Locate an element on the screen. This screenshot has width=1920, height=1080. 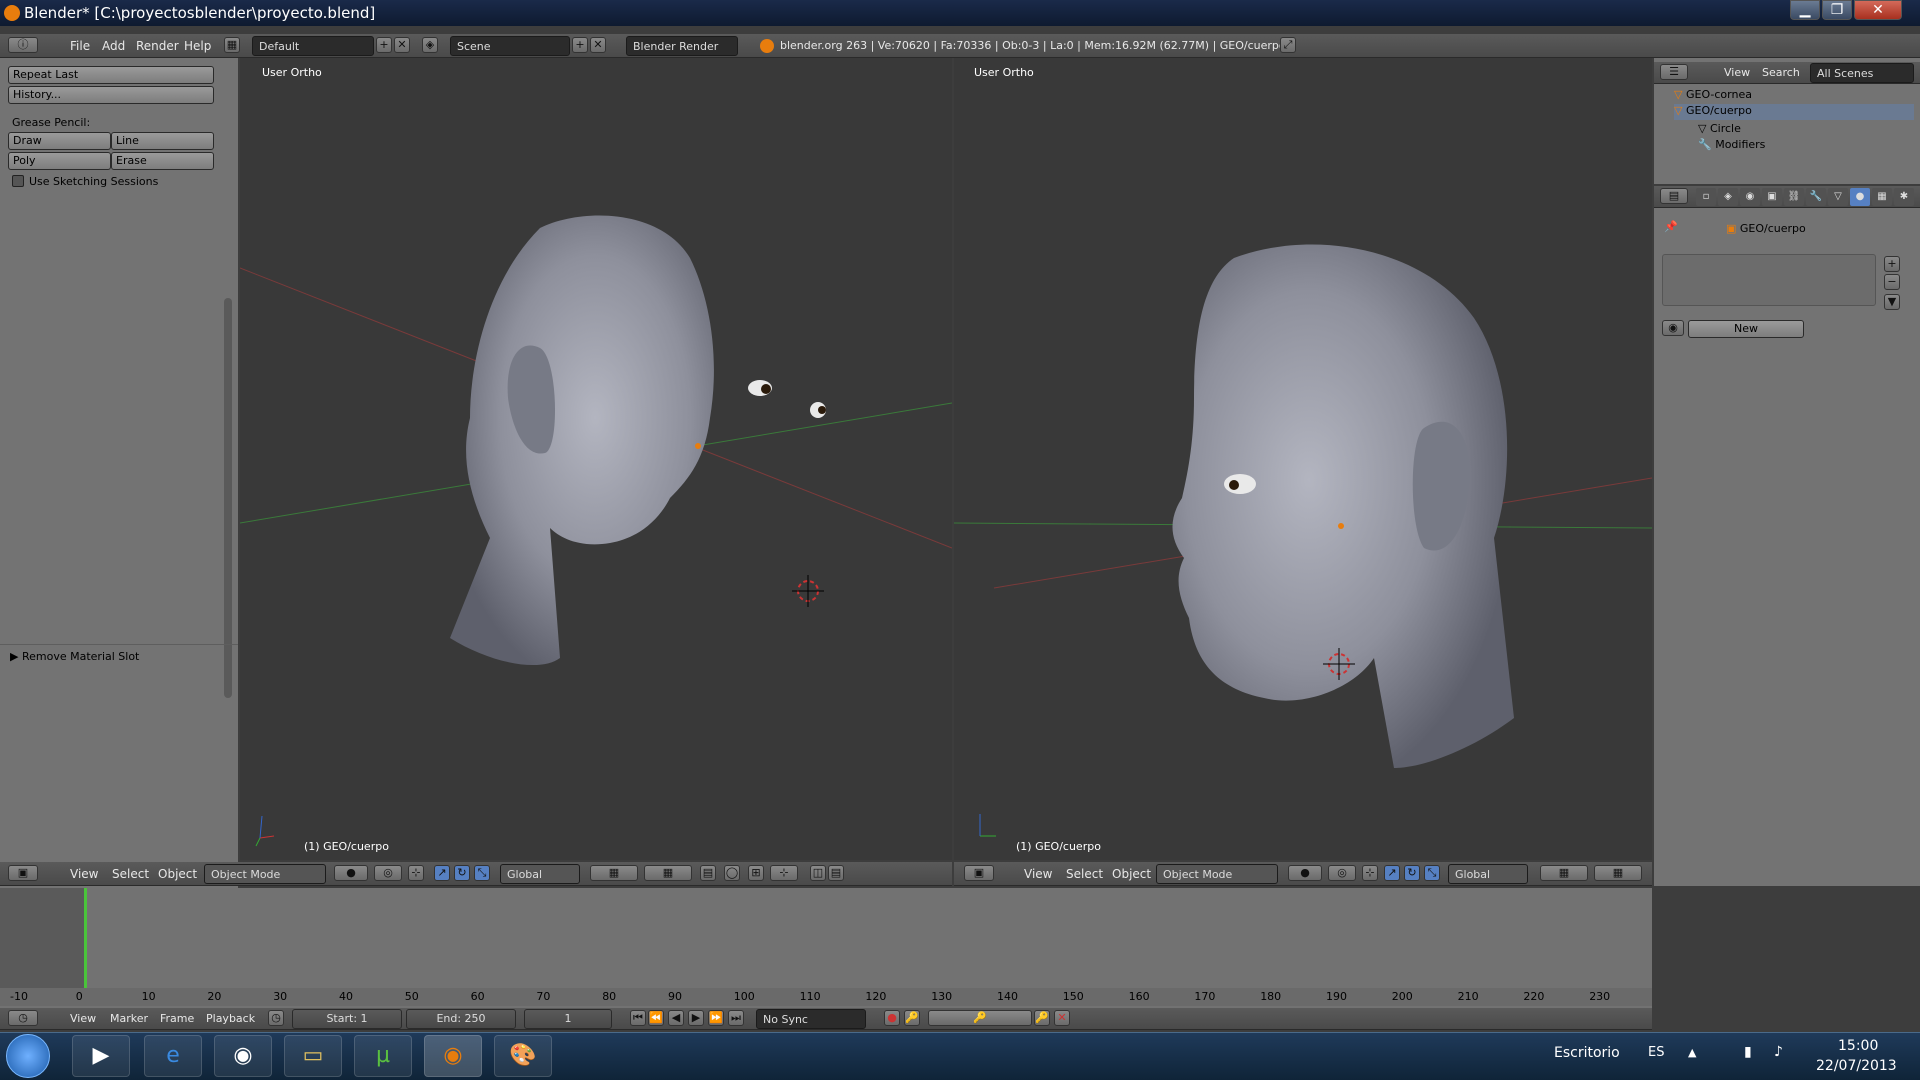
play-icon: ▶ is located at coordinates (696, 1018).